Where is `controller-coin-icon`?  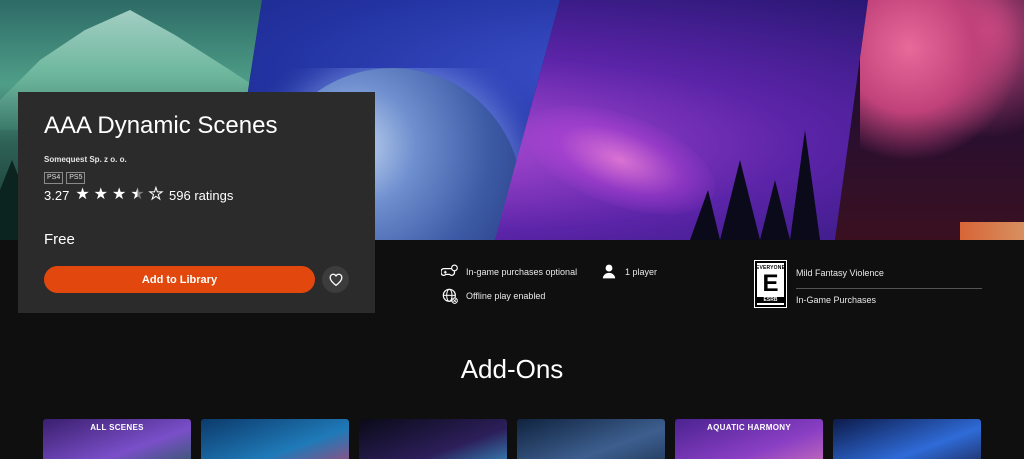
controller-coin-icon is located at coordinates (449, 271).